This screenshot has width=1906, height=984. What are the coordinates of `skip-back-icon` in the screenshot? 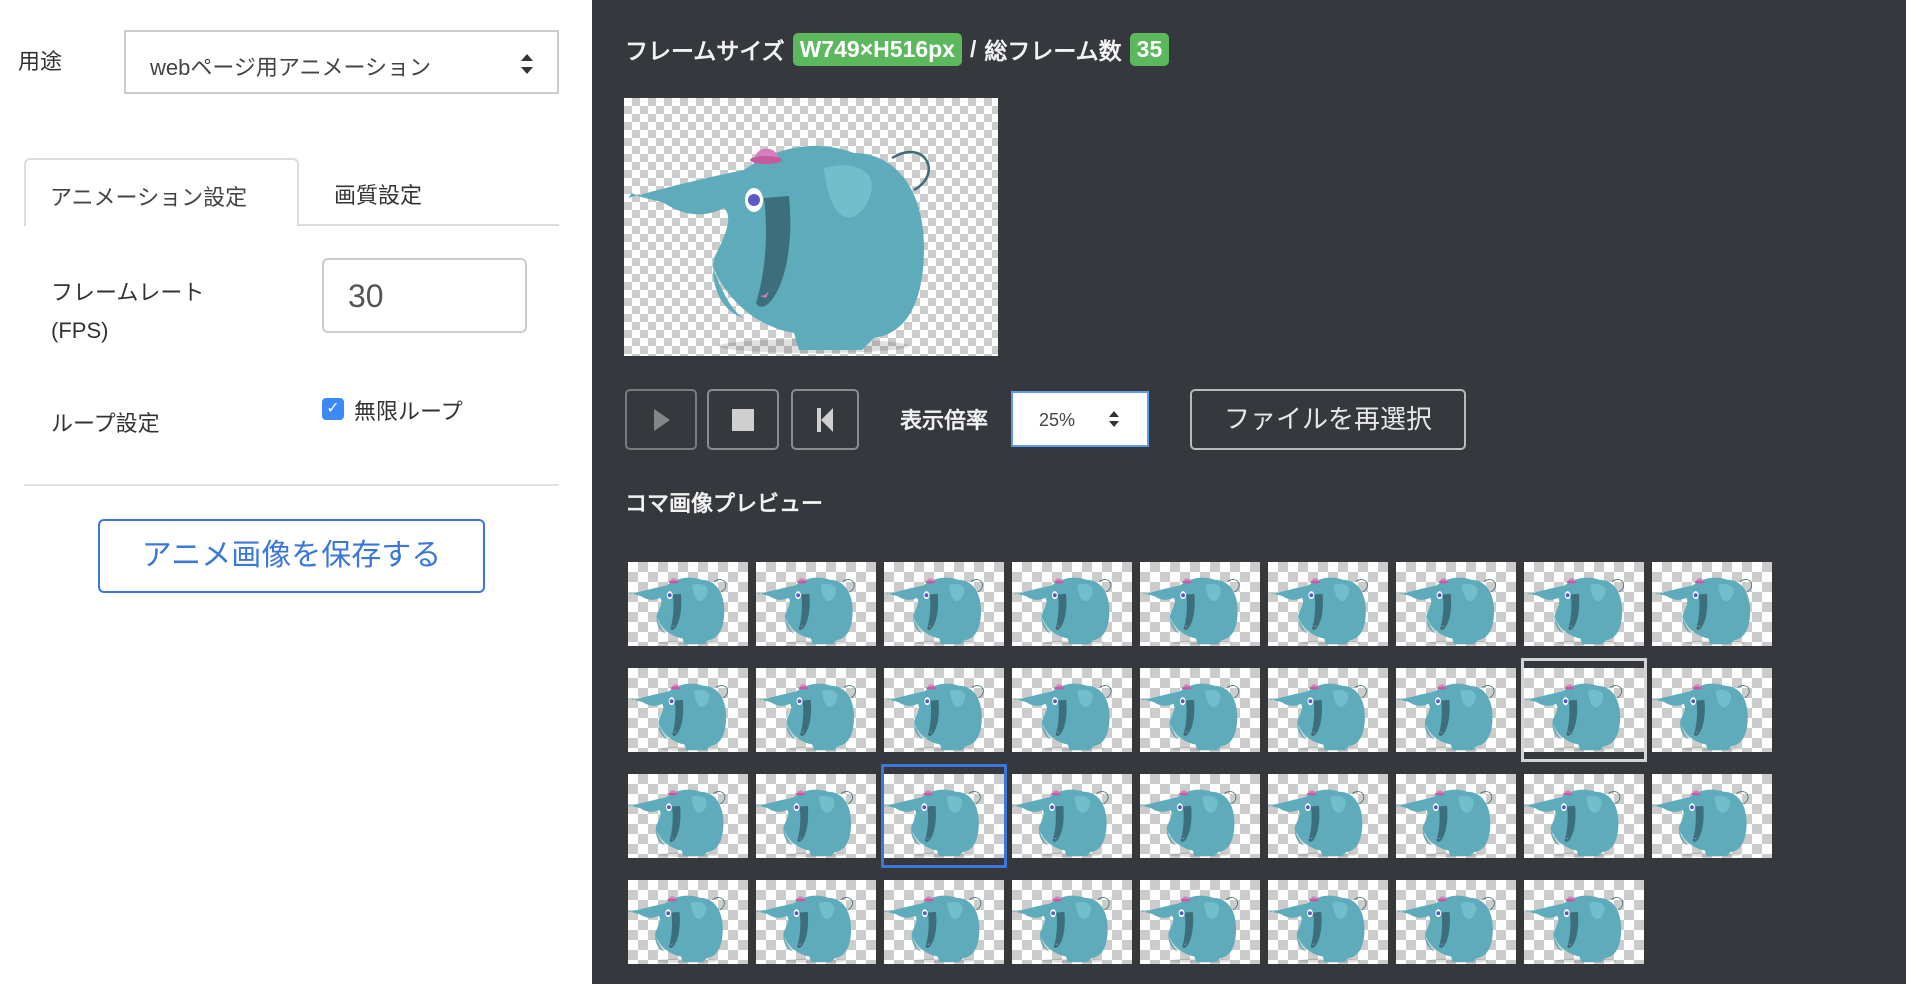 It's located at (825, 420).